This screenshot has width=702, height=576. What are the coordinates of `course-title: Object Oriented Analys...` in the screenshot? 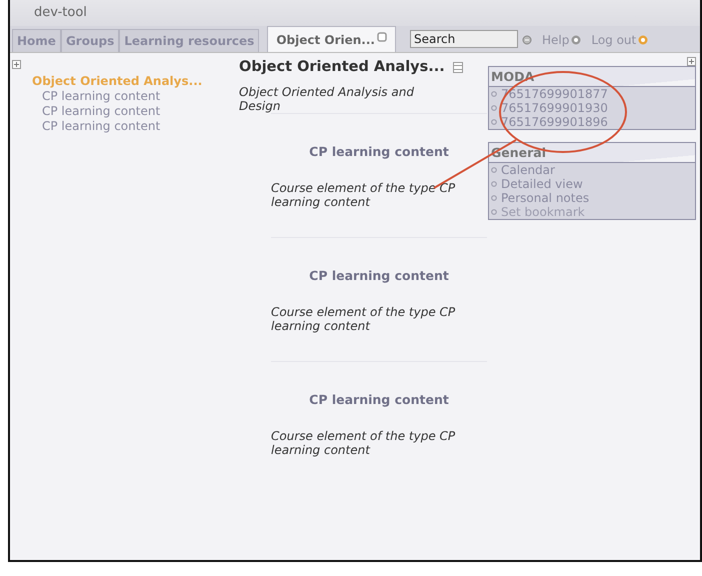 It's located at (342, 67).